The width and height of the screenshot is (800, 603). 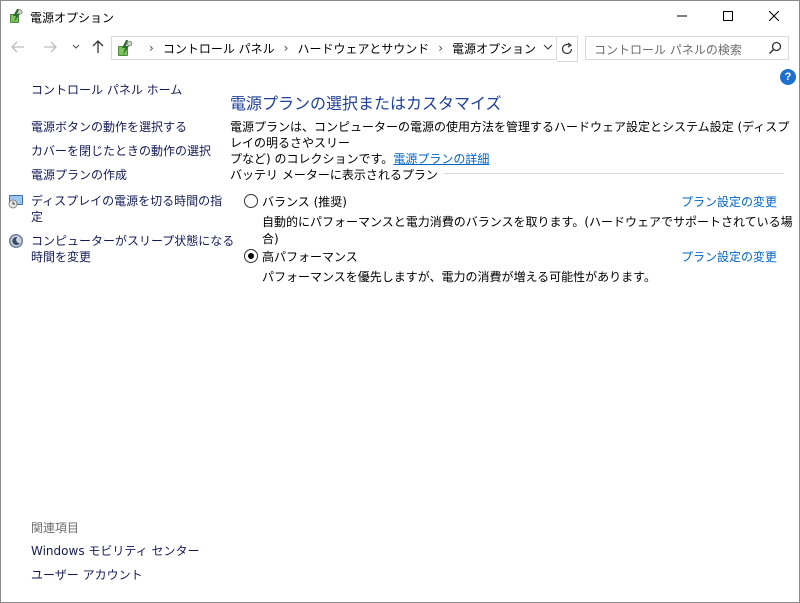 I want to click on create-power-plan-link: 電源プランの作成, so click(x=79, y=175).